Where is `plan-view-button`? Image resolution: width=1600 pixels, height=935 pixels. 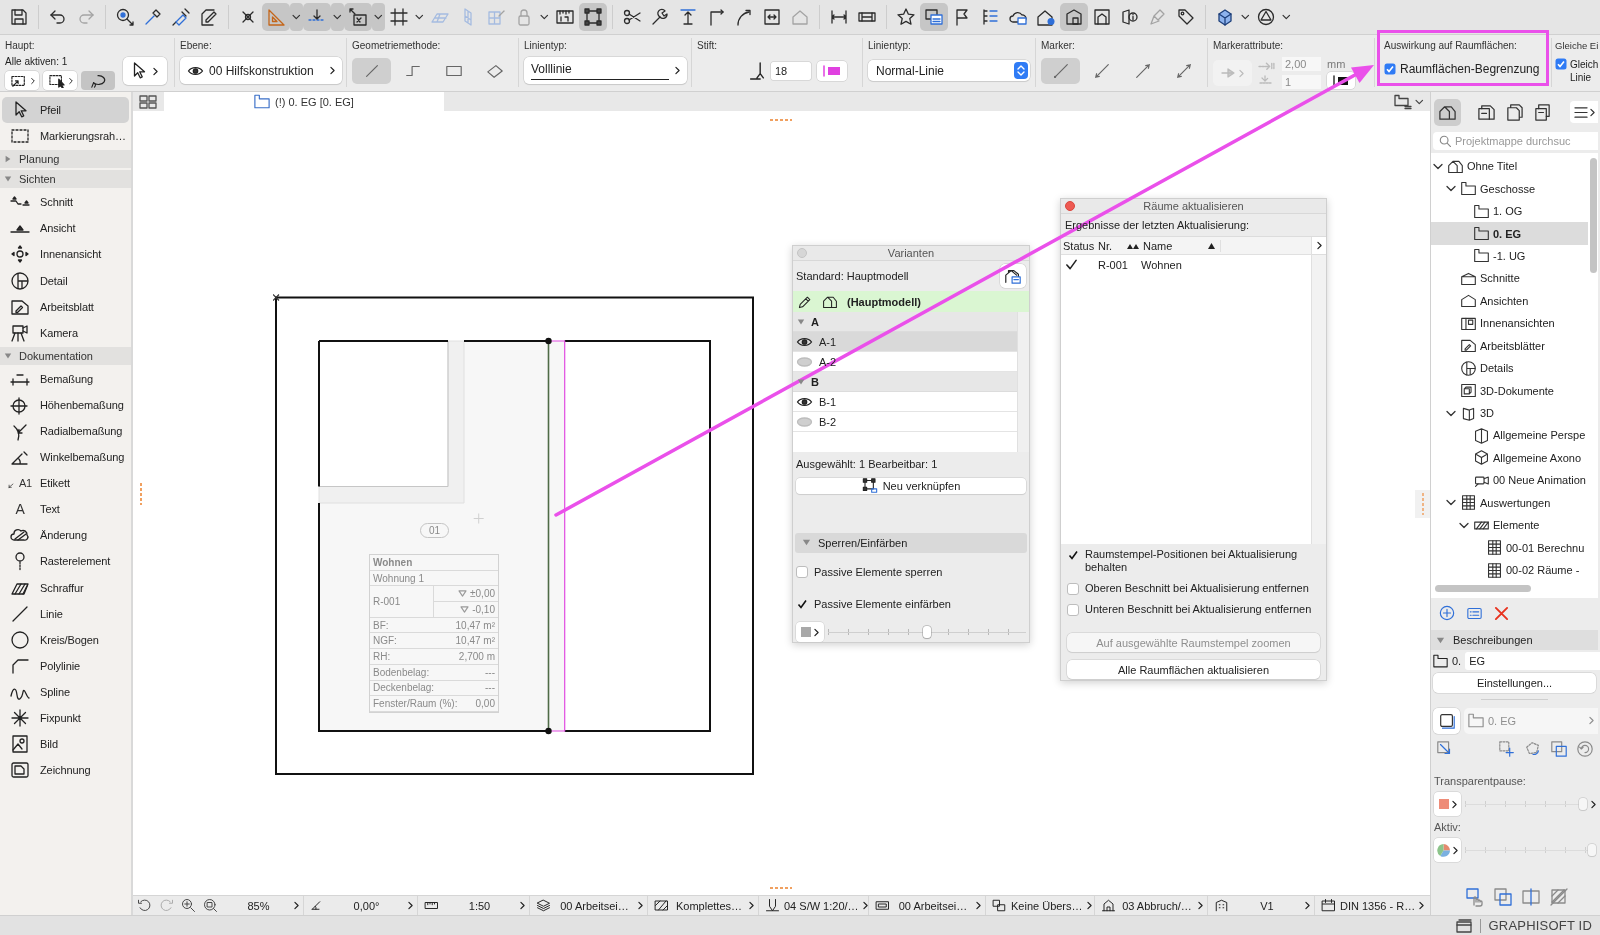
plan-view-button is located at coordinates (1446, 720).